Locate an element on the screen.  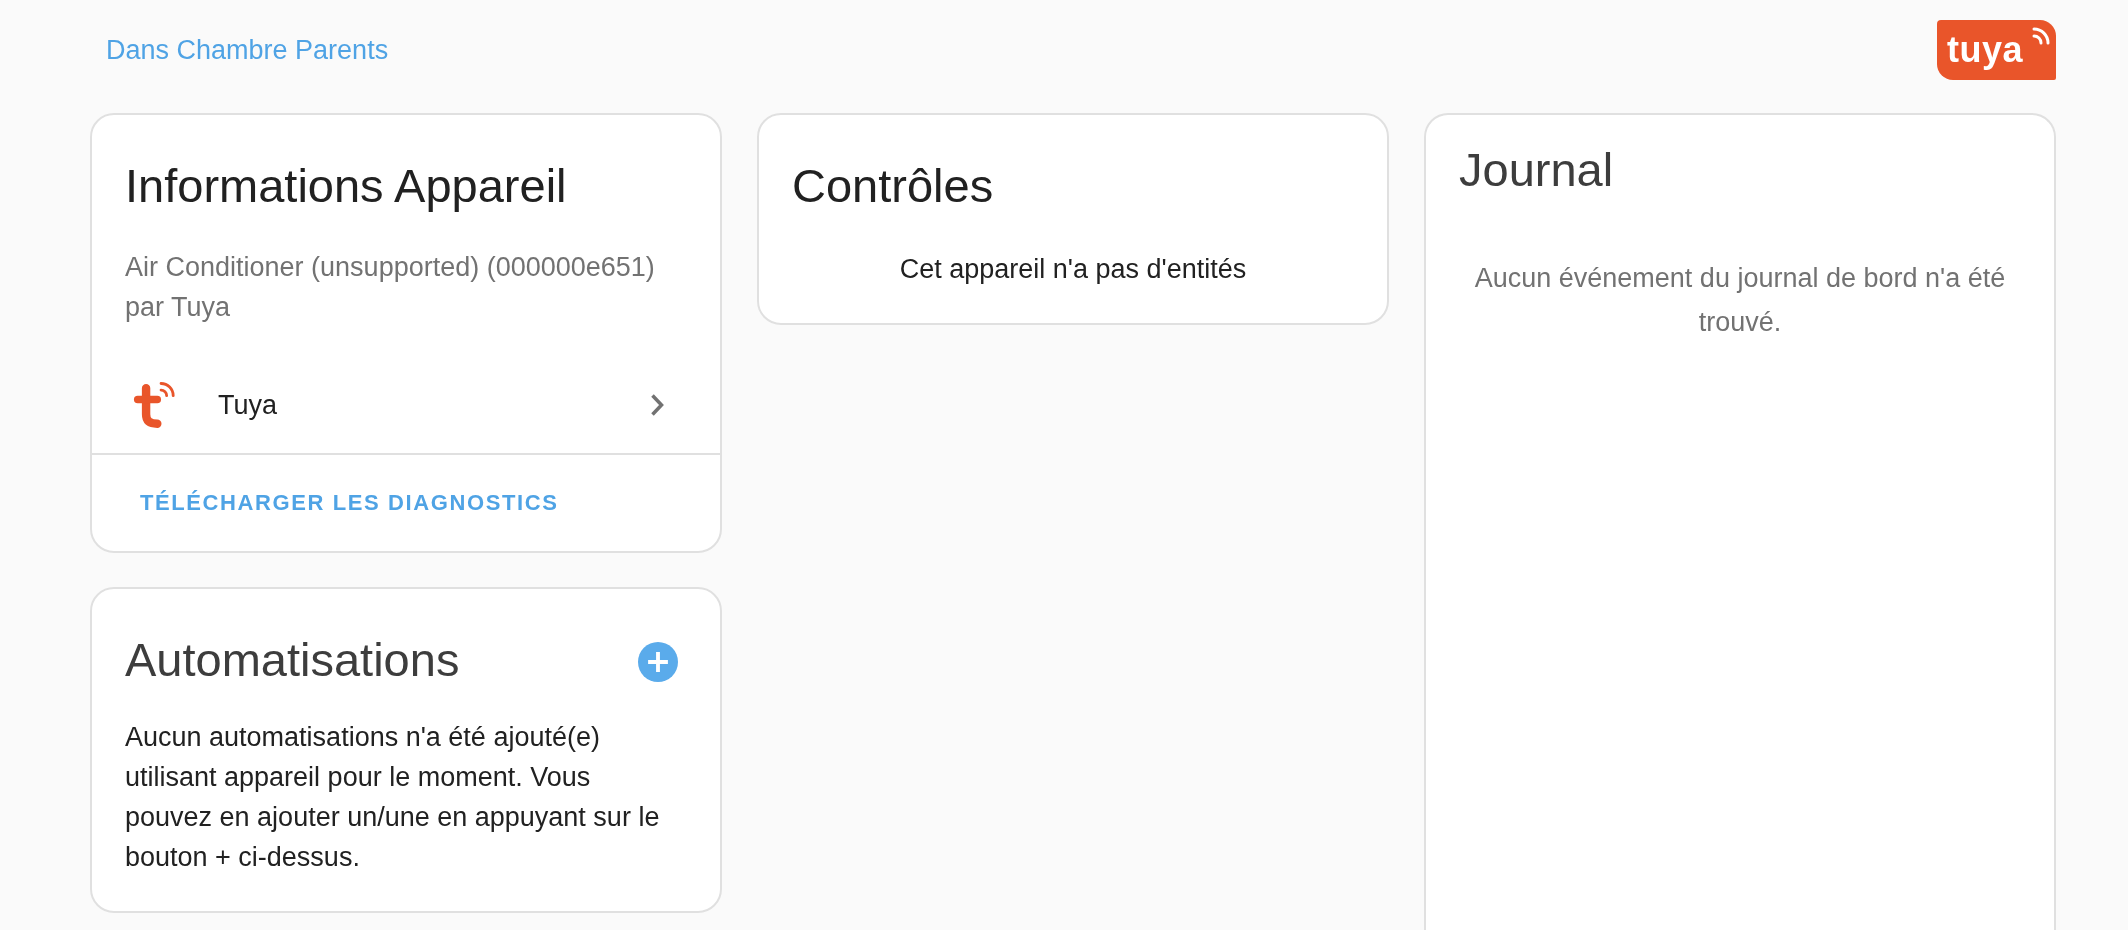
logo-wordmark: tuya is located at coordinates (1985, 50).